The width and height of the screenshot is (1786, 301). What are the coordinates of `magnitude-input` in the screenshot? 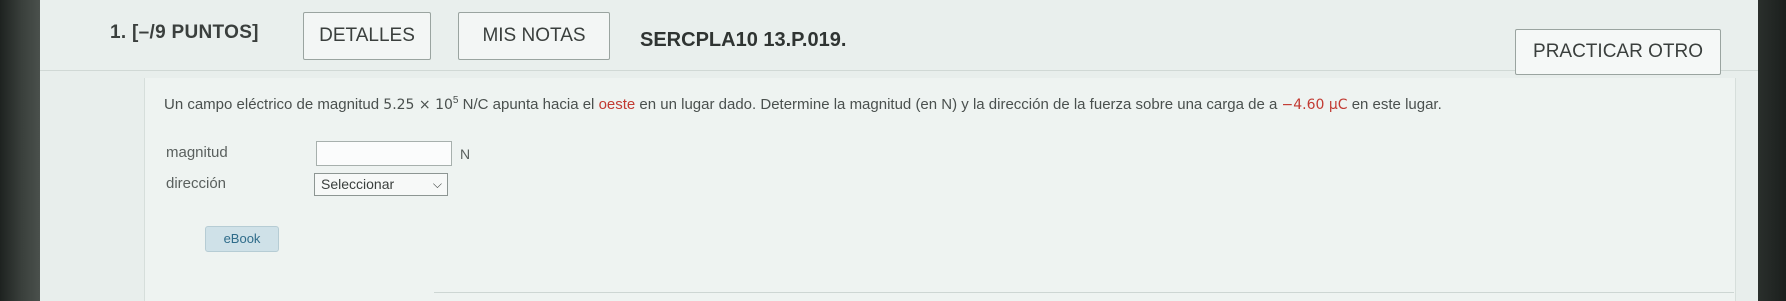 It's located at (384, 153).